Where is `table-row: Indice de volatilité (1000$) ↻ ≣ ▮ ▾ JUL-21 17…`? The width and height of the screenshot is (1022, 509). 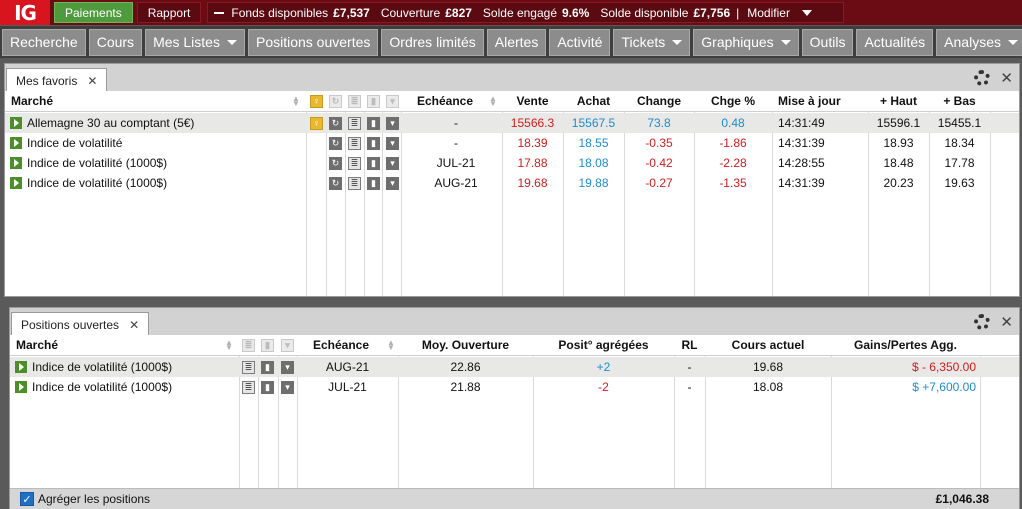 table-row: Indice de volatilité (1000$) ↻ ≣ ▮ ▾ JUL-21 17… is located at coordinates (512, 163).